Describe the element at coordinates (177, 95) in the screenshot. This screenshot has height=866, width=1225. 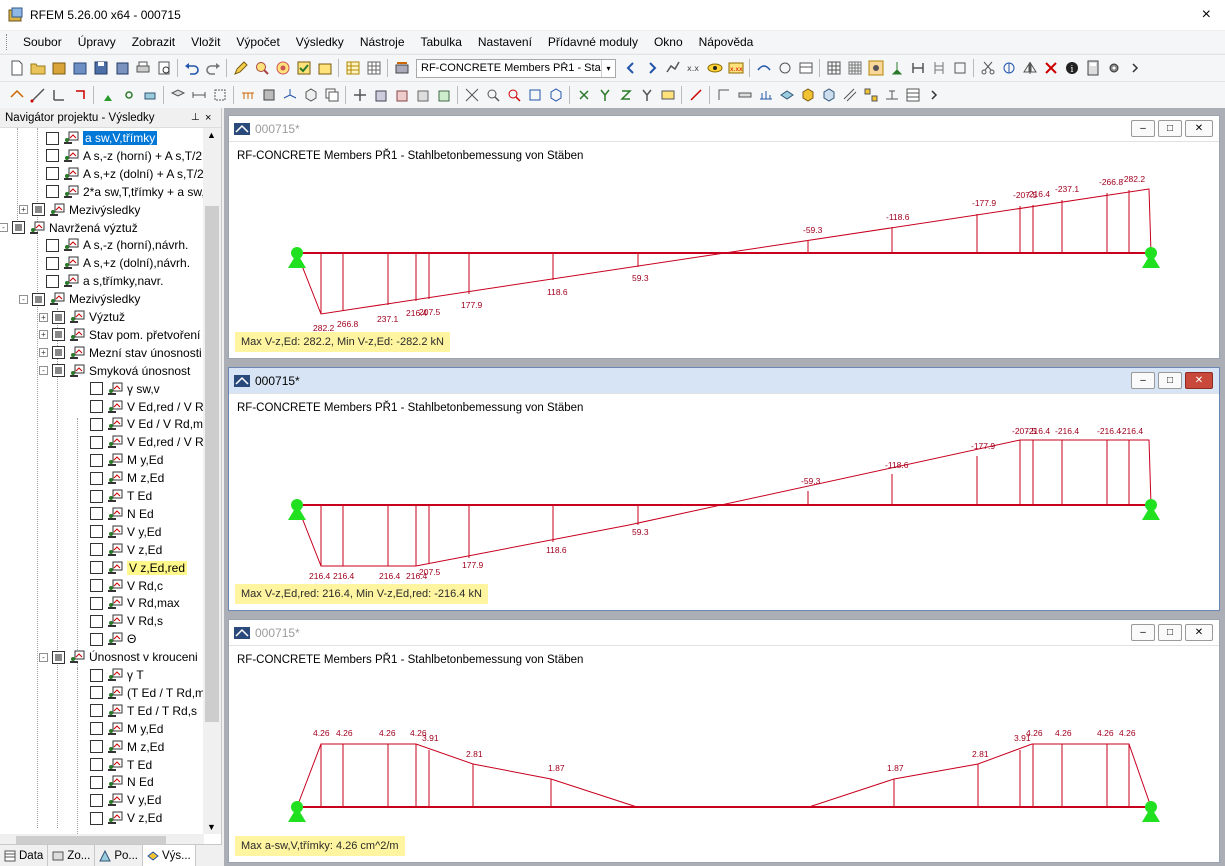
I see `surface-button` at that location.